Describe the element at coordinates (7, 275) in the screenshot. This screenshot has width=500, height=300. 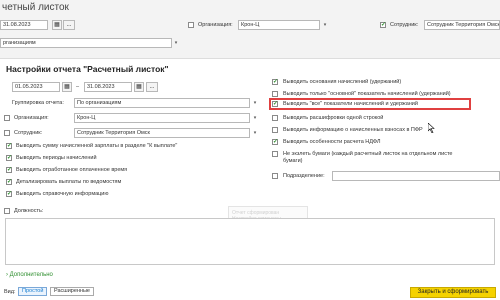
I see `chevron-right-icon: ›` at that location.